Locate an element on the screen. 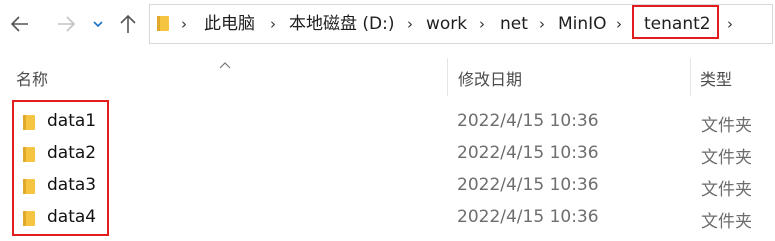  up-button is located at coordinates (128, 24).